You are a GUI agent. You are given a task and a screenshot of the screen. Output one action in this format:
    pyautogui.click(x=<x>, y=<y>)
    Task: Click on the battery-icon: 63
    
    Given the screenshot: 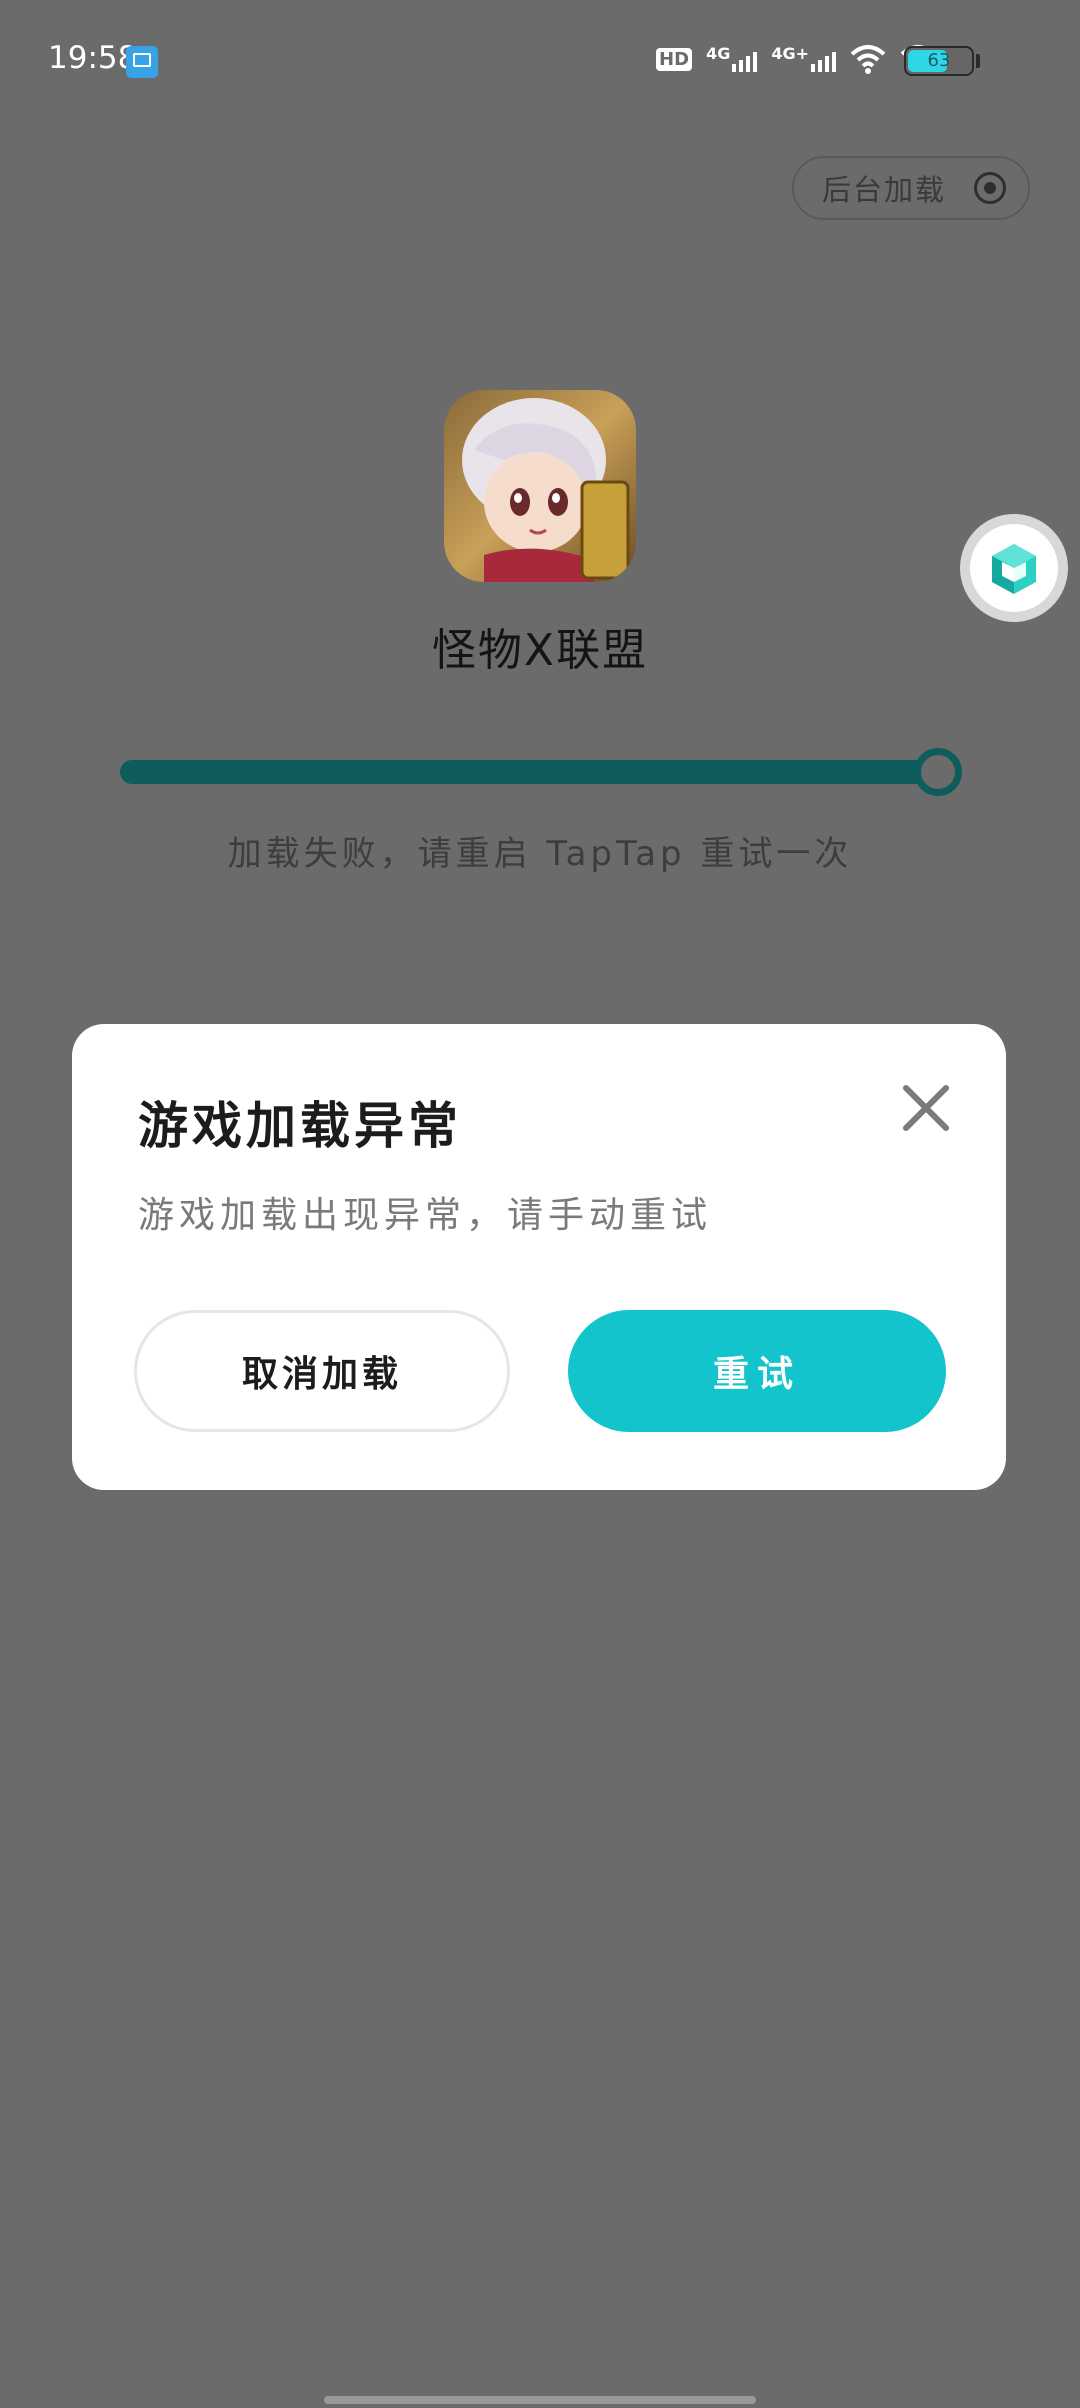 What is the action you would take?
    pyautogui.click(x=939, y=61)
    